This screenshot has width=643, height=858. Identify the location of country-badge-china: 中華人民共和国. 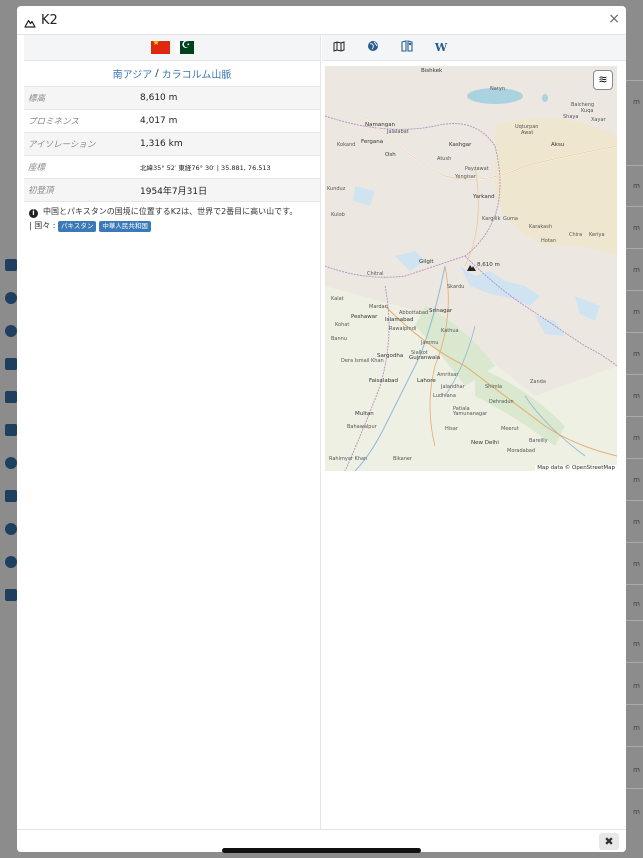
(125, 226).